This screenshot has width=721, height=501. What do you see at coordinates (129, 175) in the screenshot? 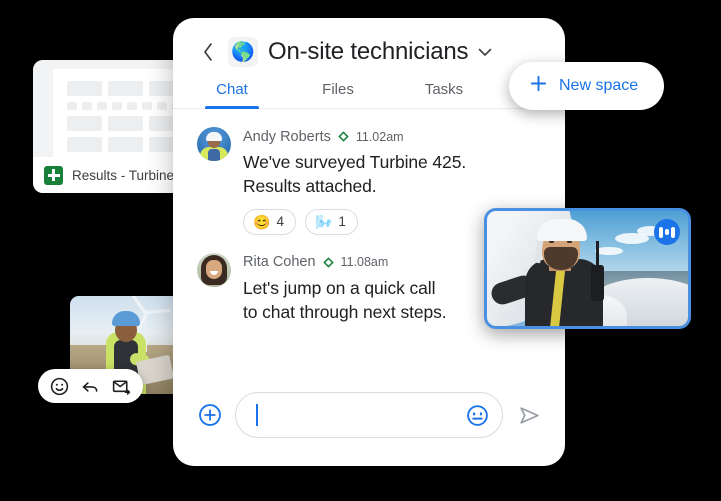
I see `sheets-file-name: Results - Turbine 4` at bounding box center [129, 175].